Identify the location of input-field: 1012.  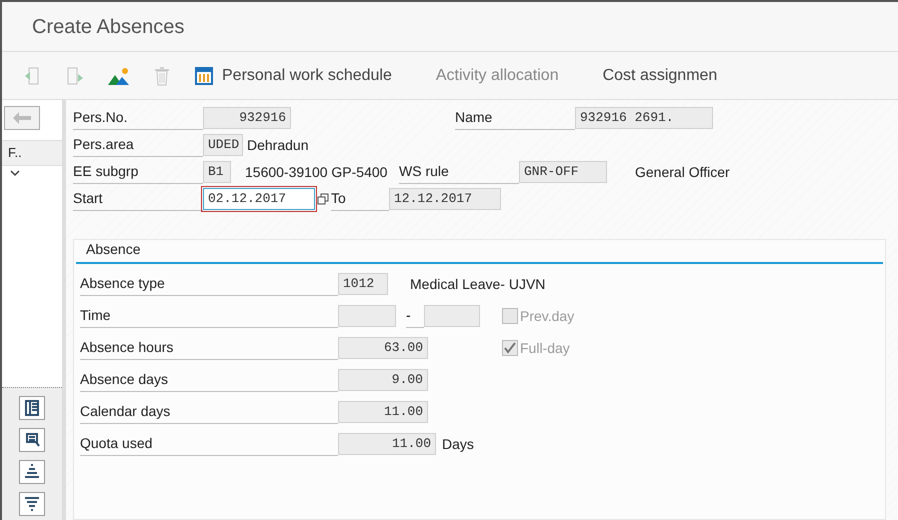
(363, 284).